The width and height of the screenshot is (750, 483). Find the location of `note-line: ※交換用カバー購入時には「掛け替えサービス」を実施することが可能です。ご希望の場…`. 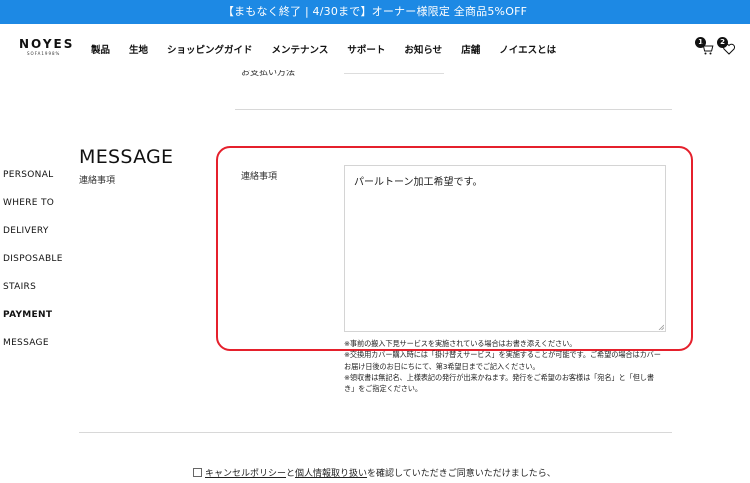

note-line: ※交換用カバー購入時には「掛け替えサービス」を実施することが可能です。ご希望の場… is located at coordinates (502, 355).